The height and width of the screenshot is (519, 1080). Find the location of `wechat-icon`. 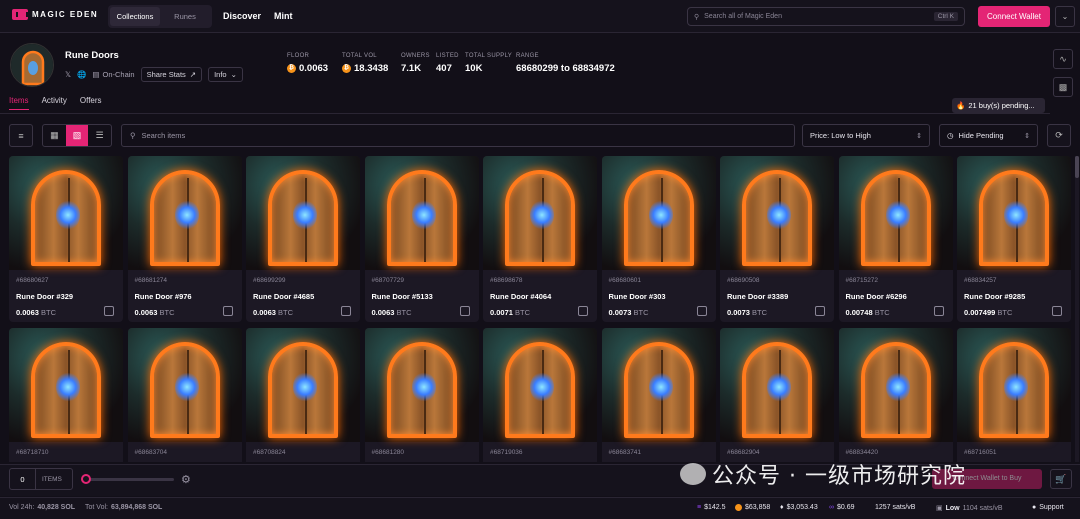

wechat-icon is located at coordinates (693, 474).